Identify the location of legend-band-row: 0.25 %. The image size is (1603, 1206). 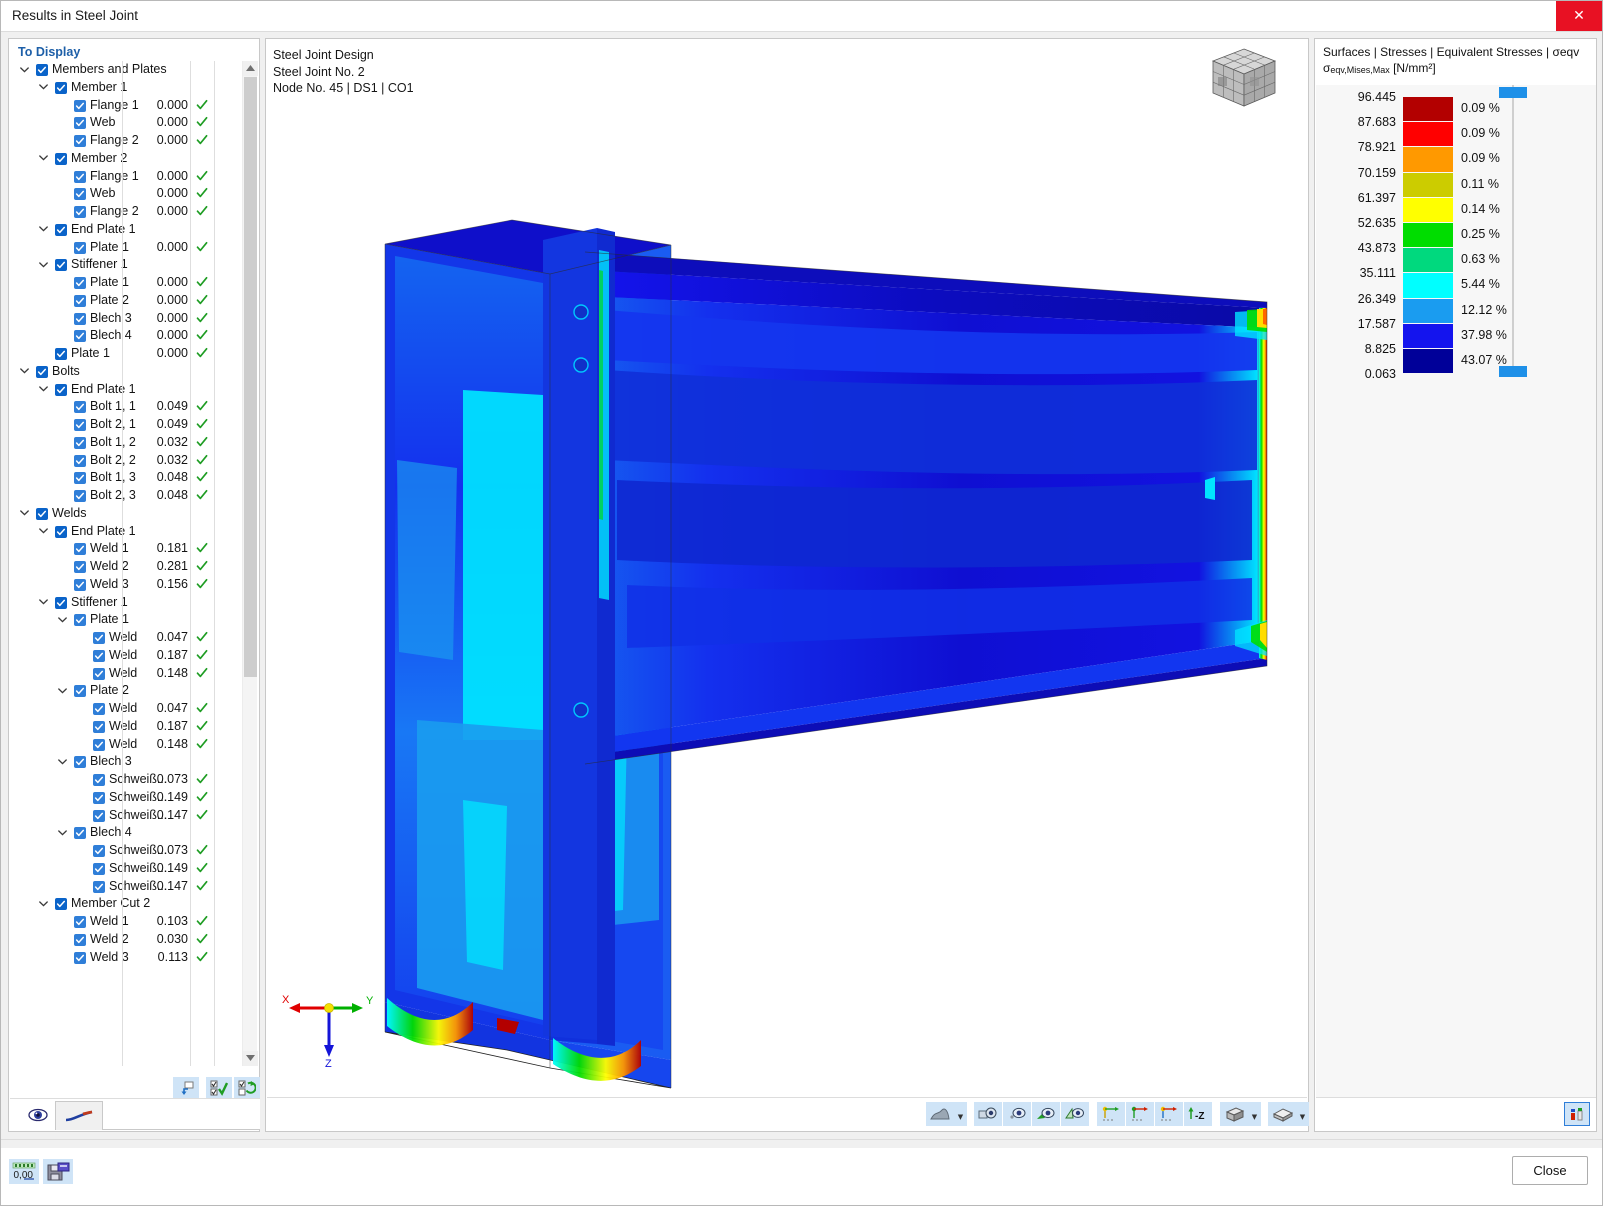
(1456, 236).